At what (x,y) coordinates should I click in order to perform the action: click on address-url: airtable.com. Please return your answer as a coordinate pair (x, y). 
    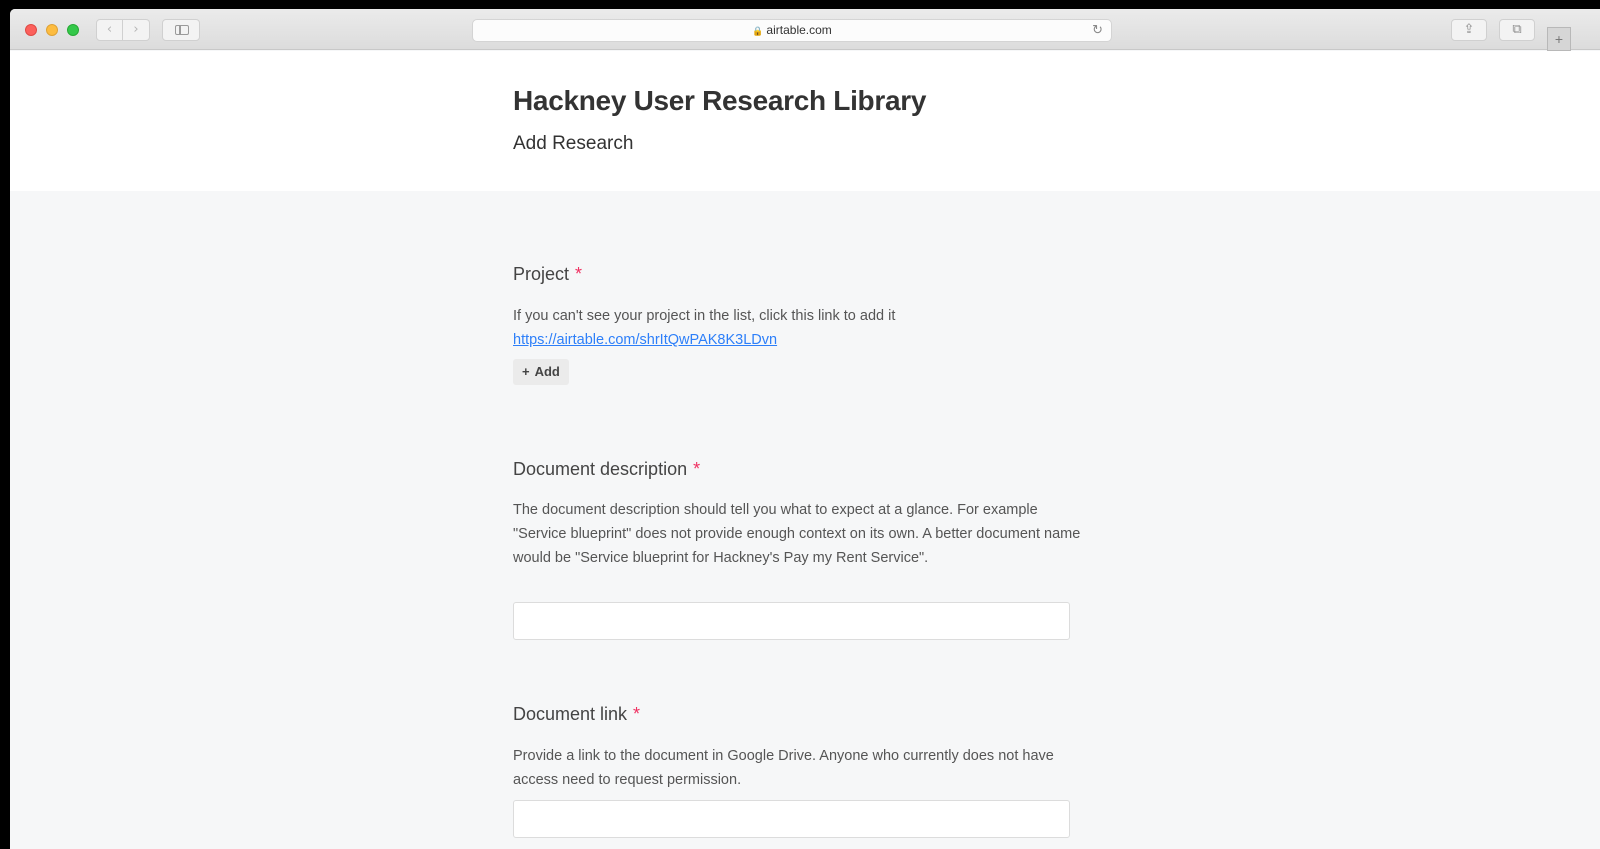
    Looking at the image, I should click on (799, 30).